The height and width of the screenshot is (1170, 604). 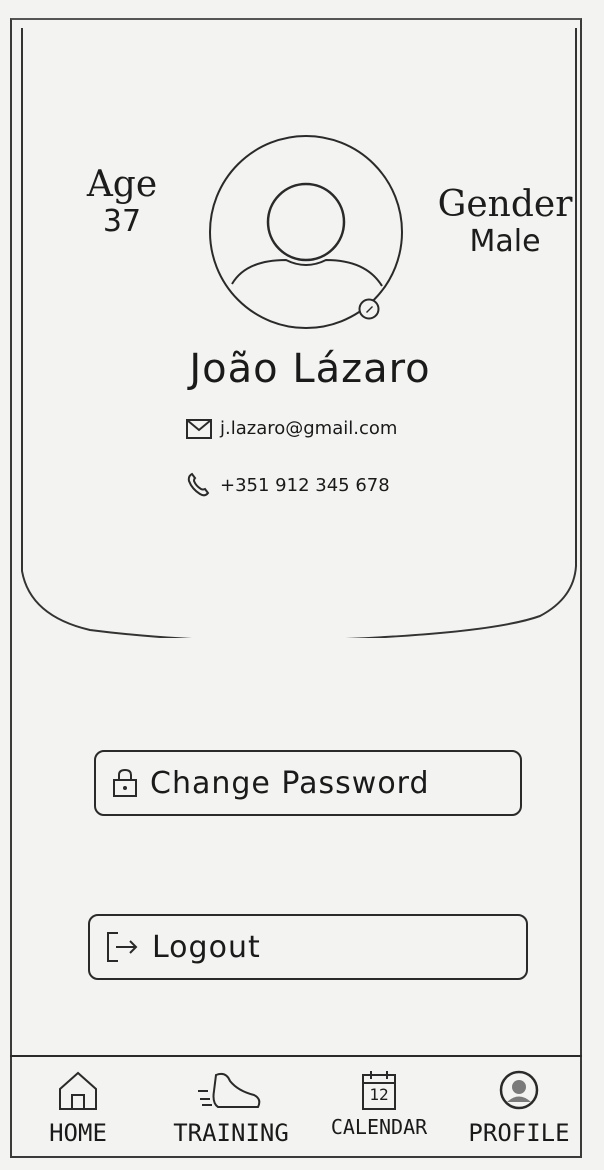 I want to click on gender-label: Gender, so click(x=505, y=204).